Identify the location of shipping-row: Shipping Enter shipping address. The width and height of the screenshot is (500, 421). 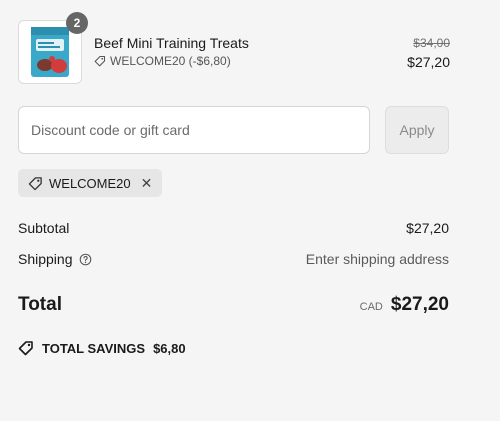
(233, 259).